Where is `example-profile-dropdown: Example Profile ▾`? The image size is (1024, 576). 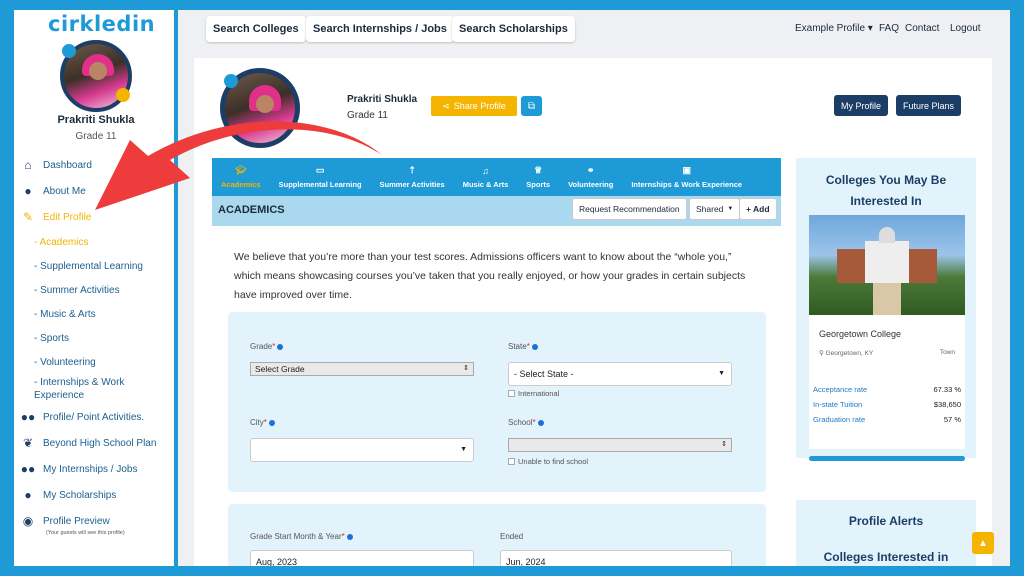
example-profile-dropdown: Example Profile ▾ is located at coordinates (834, 28).